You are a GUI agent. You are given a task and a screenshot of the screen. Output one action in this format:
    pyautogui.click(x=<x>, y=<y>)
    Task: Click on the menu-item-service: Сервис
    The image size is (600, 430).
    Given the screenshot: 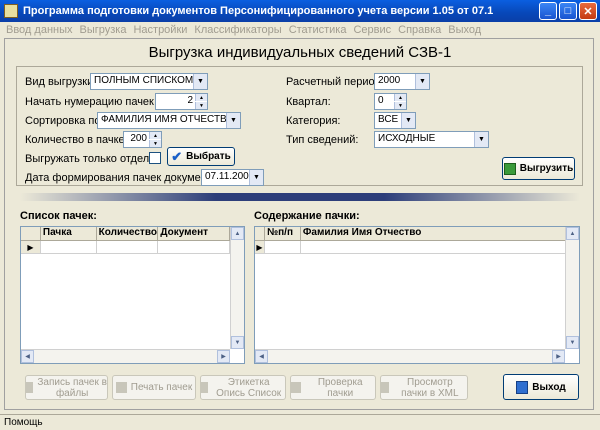 What is the action you would take?
    pyautogui.click(x=372, y=30)
    